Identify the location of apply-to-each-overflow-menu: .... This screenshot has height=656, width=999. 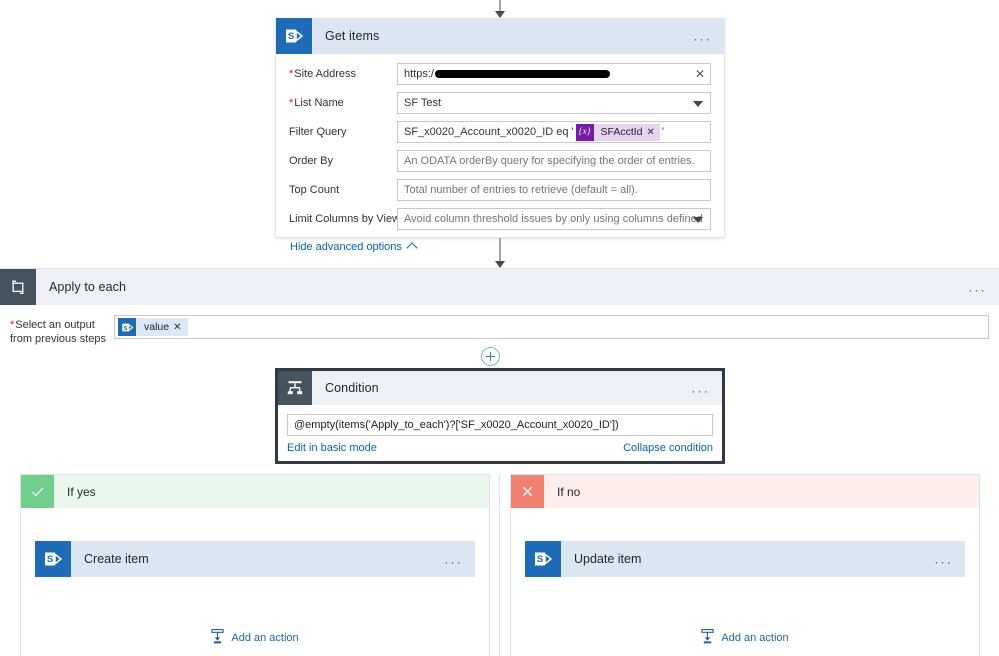
(978, 287).